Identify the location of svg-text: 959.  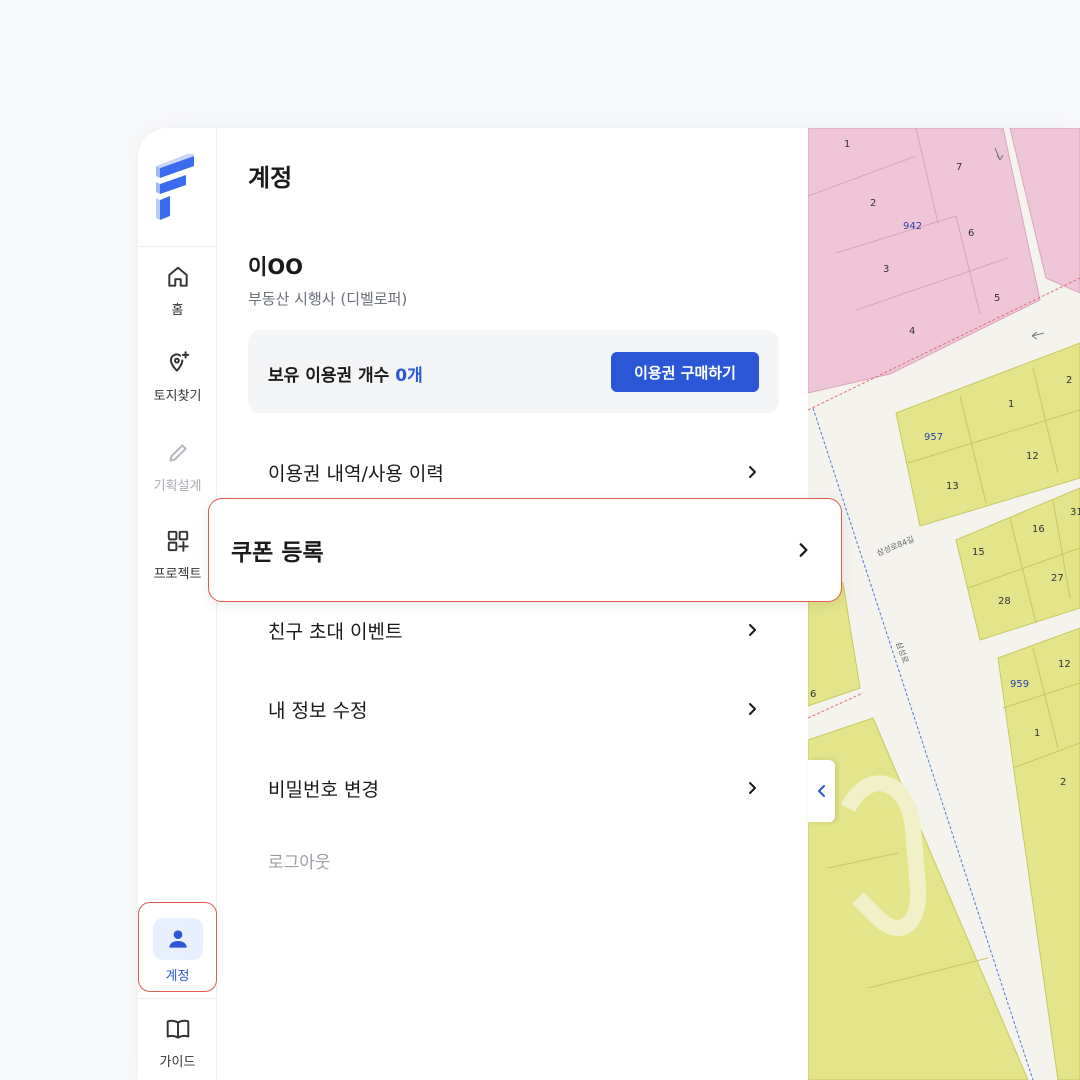
(1019, 684).